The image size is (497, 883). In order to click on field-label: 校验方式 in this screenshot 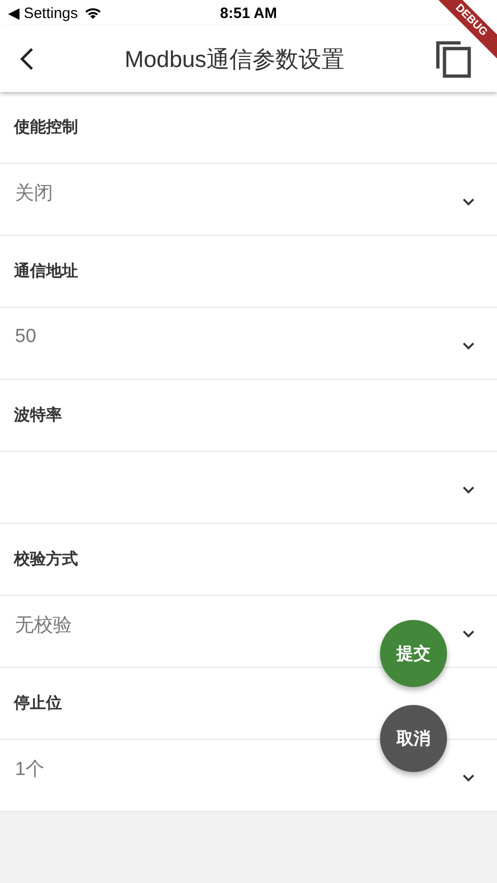, I will do `click(46, 559)`.